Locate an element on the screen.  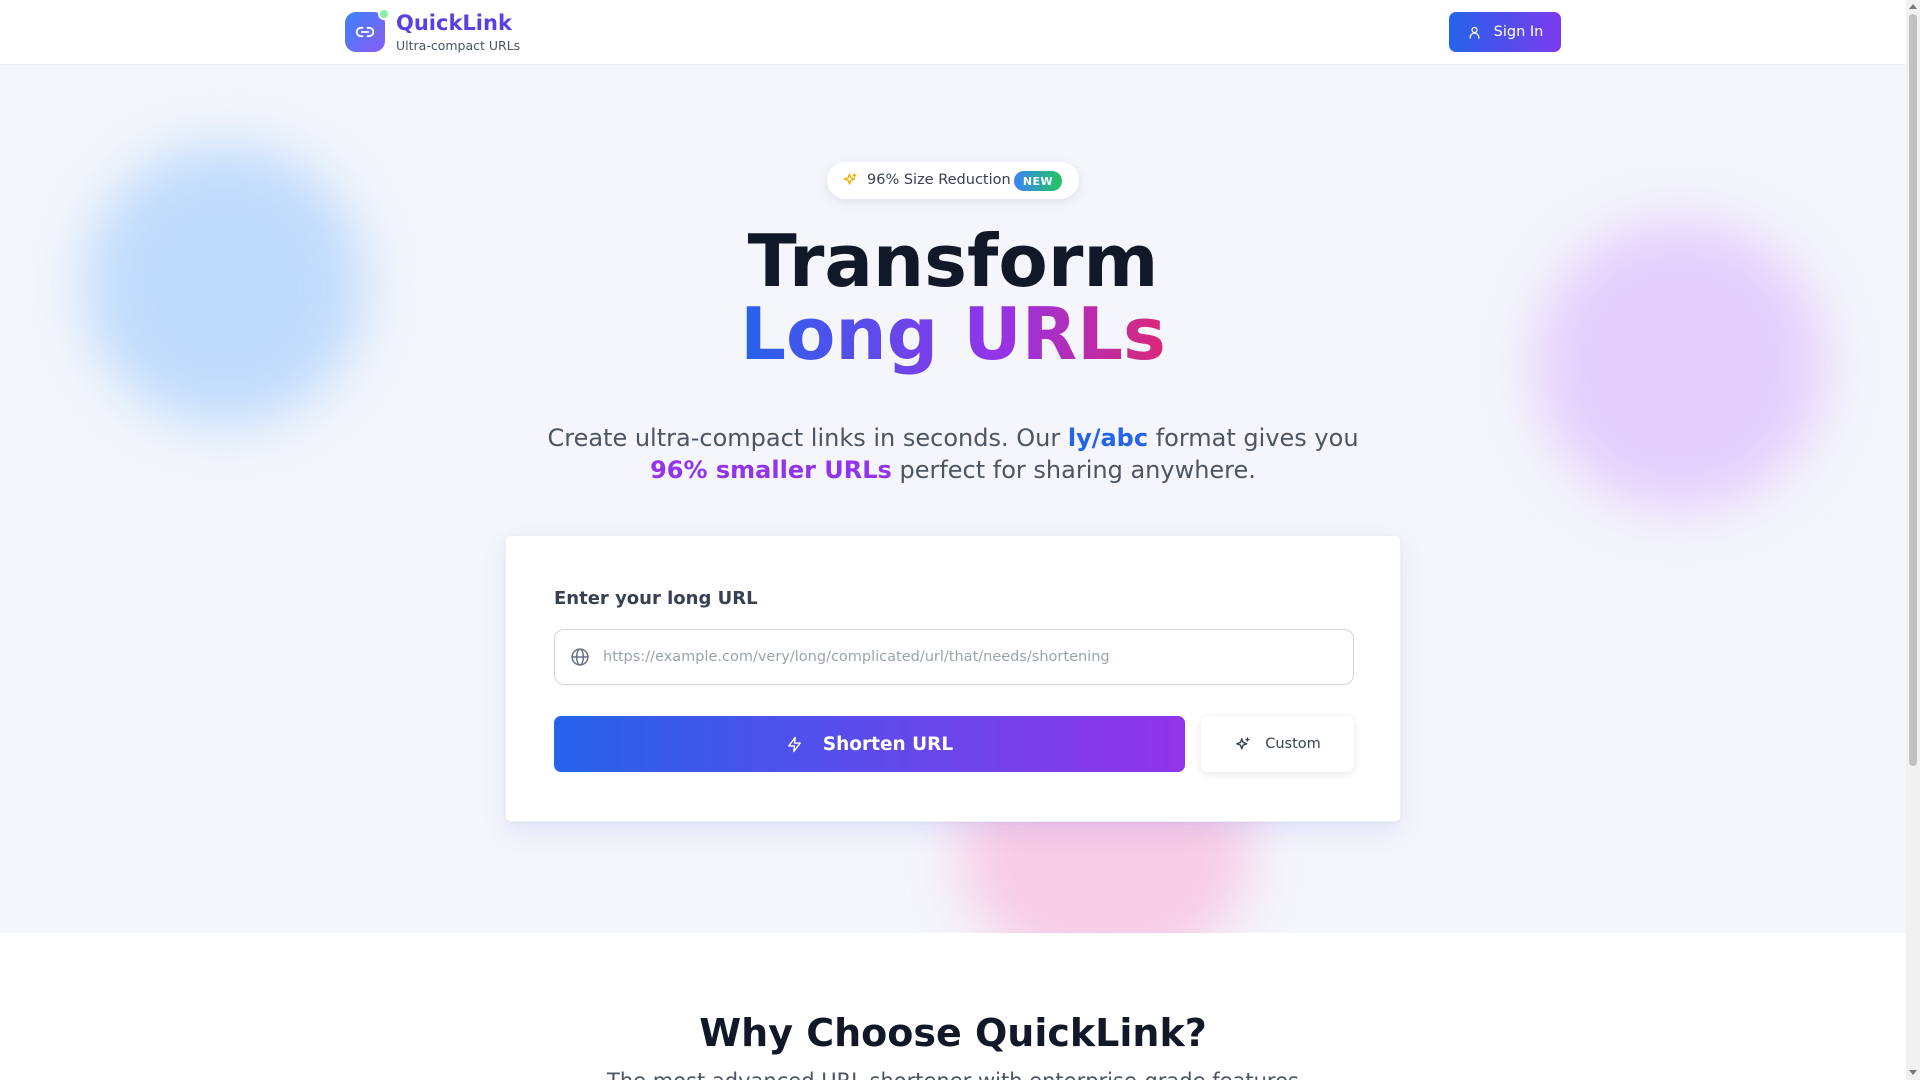
hero-title-gradient: Long URLs is located at coordinates (953, 334).